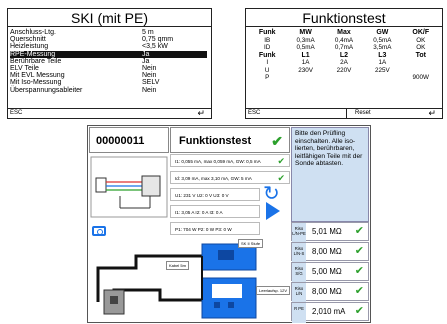 The image size is (447, 324). What do you see at coordinates (129, 140) in the screenshot?
I see `device-id: 00000011` at bounding box center [129, 140].